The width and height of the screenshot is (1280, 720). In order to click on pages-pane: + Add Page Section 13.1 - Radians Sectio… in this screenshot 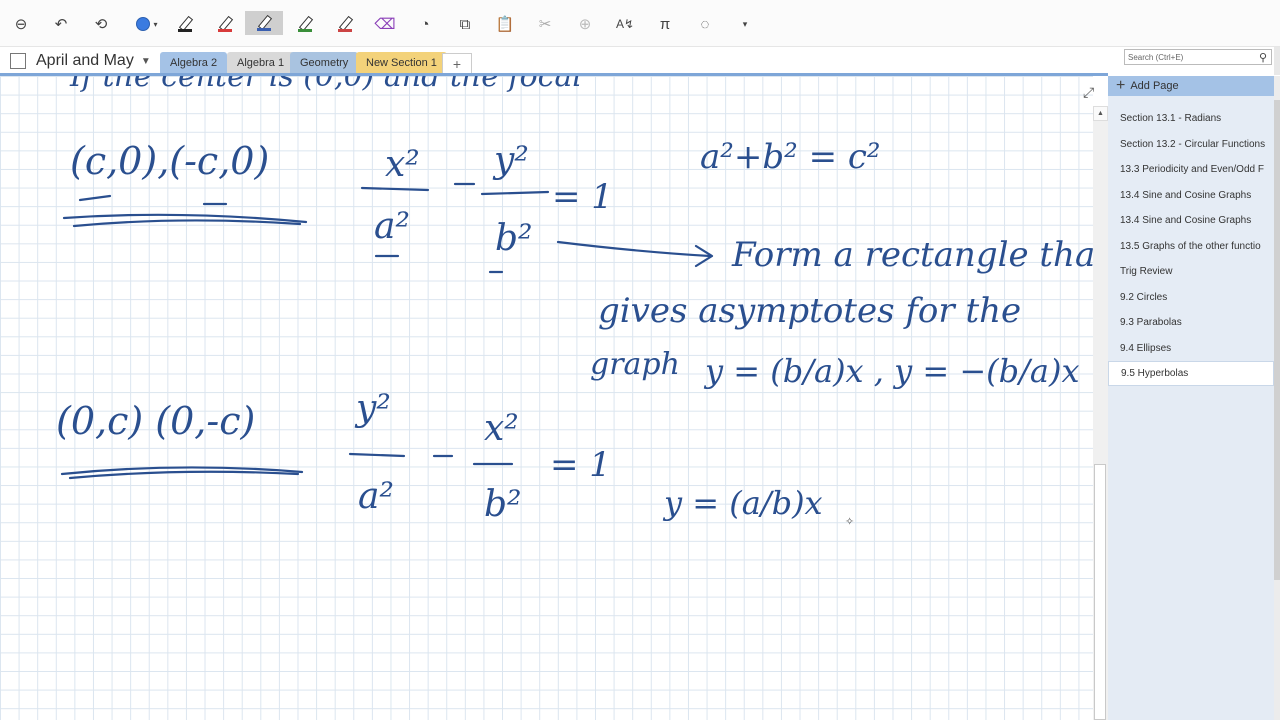, I will do `click(1191, 398)`.